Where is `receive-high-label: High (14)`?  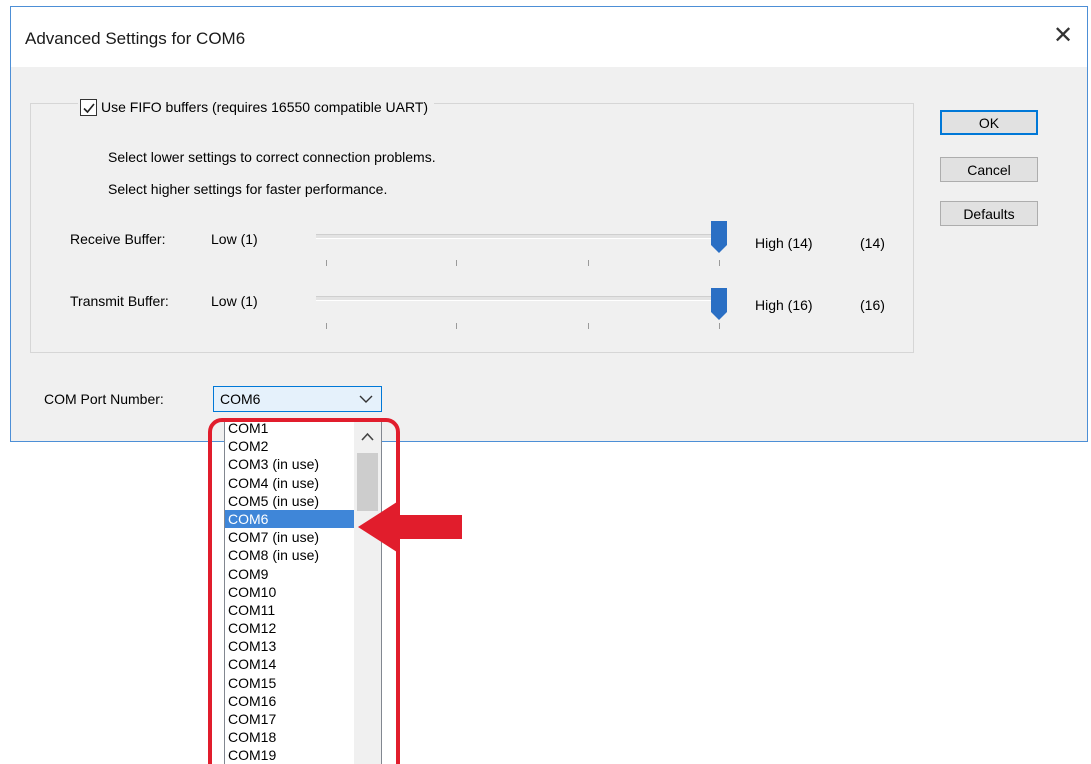
receive-high-label: High (14) is located at coordinates (784, 243).